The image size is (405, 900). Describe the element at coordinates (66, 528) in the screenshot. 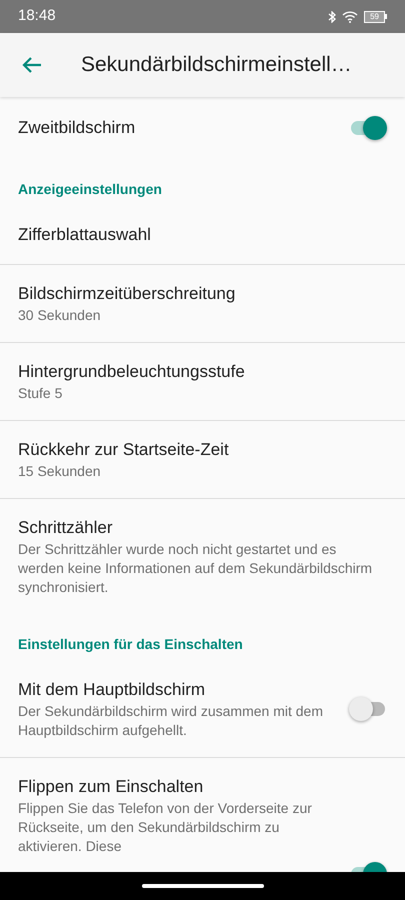

I see `row-title: Schrittzähler` at that location.